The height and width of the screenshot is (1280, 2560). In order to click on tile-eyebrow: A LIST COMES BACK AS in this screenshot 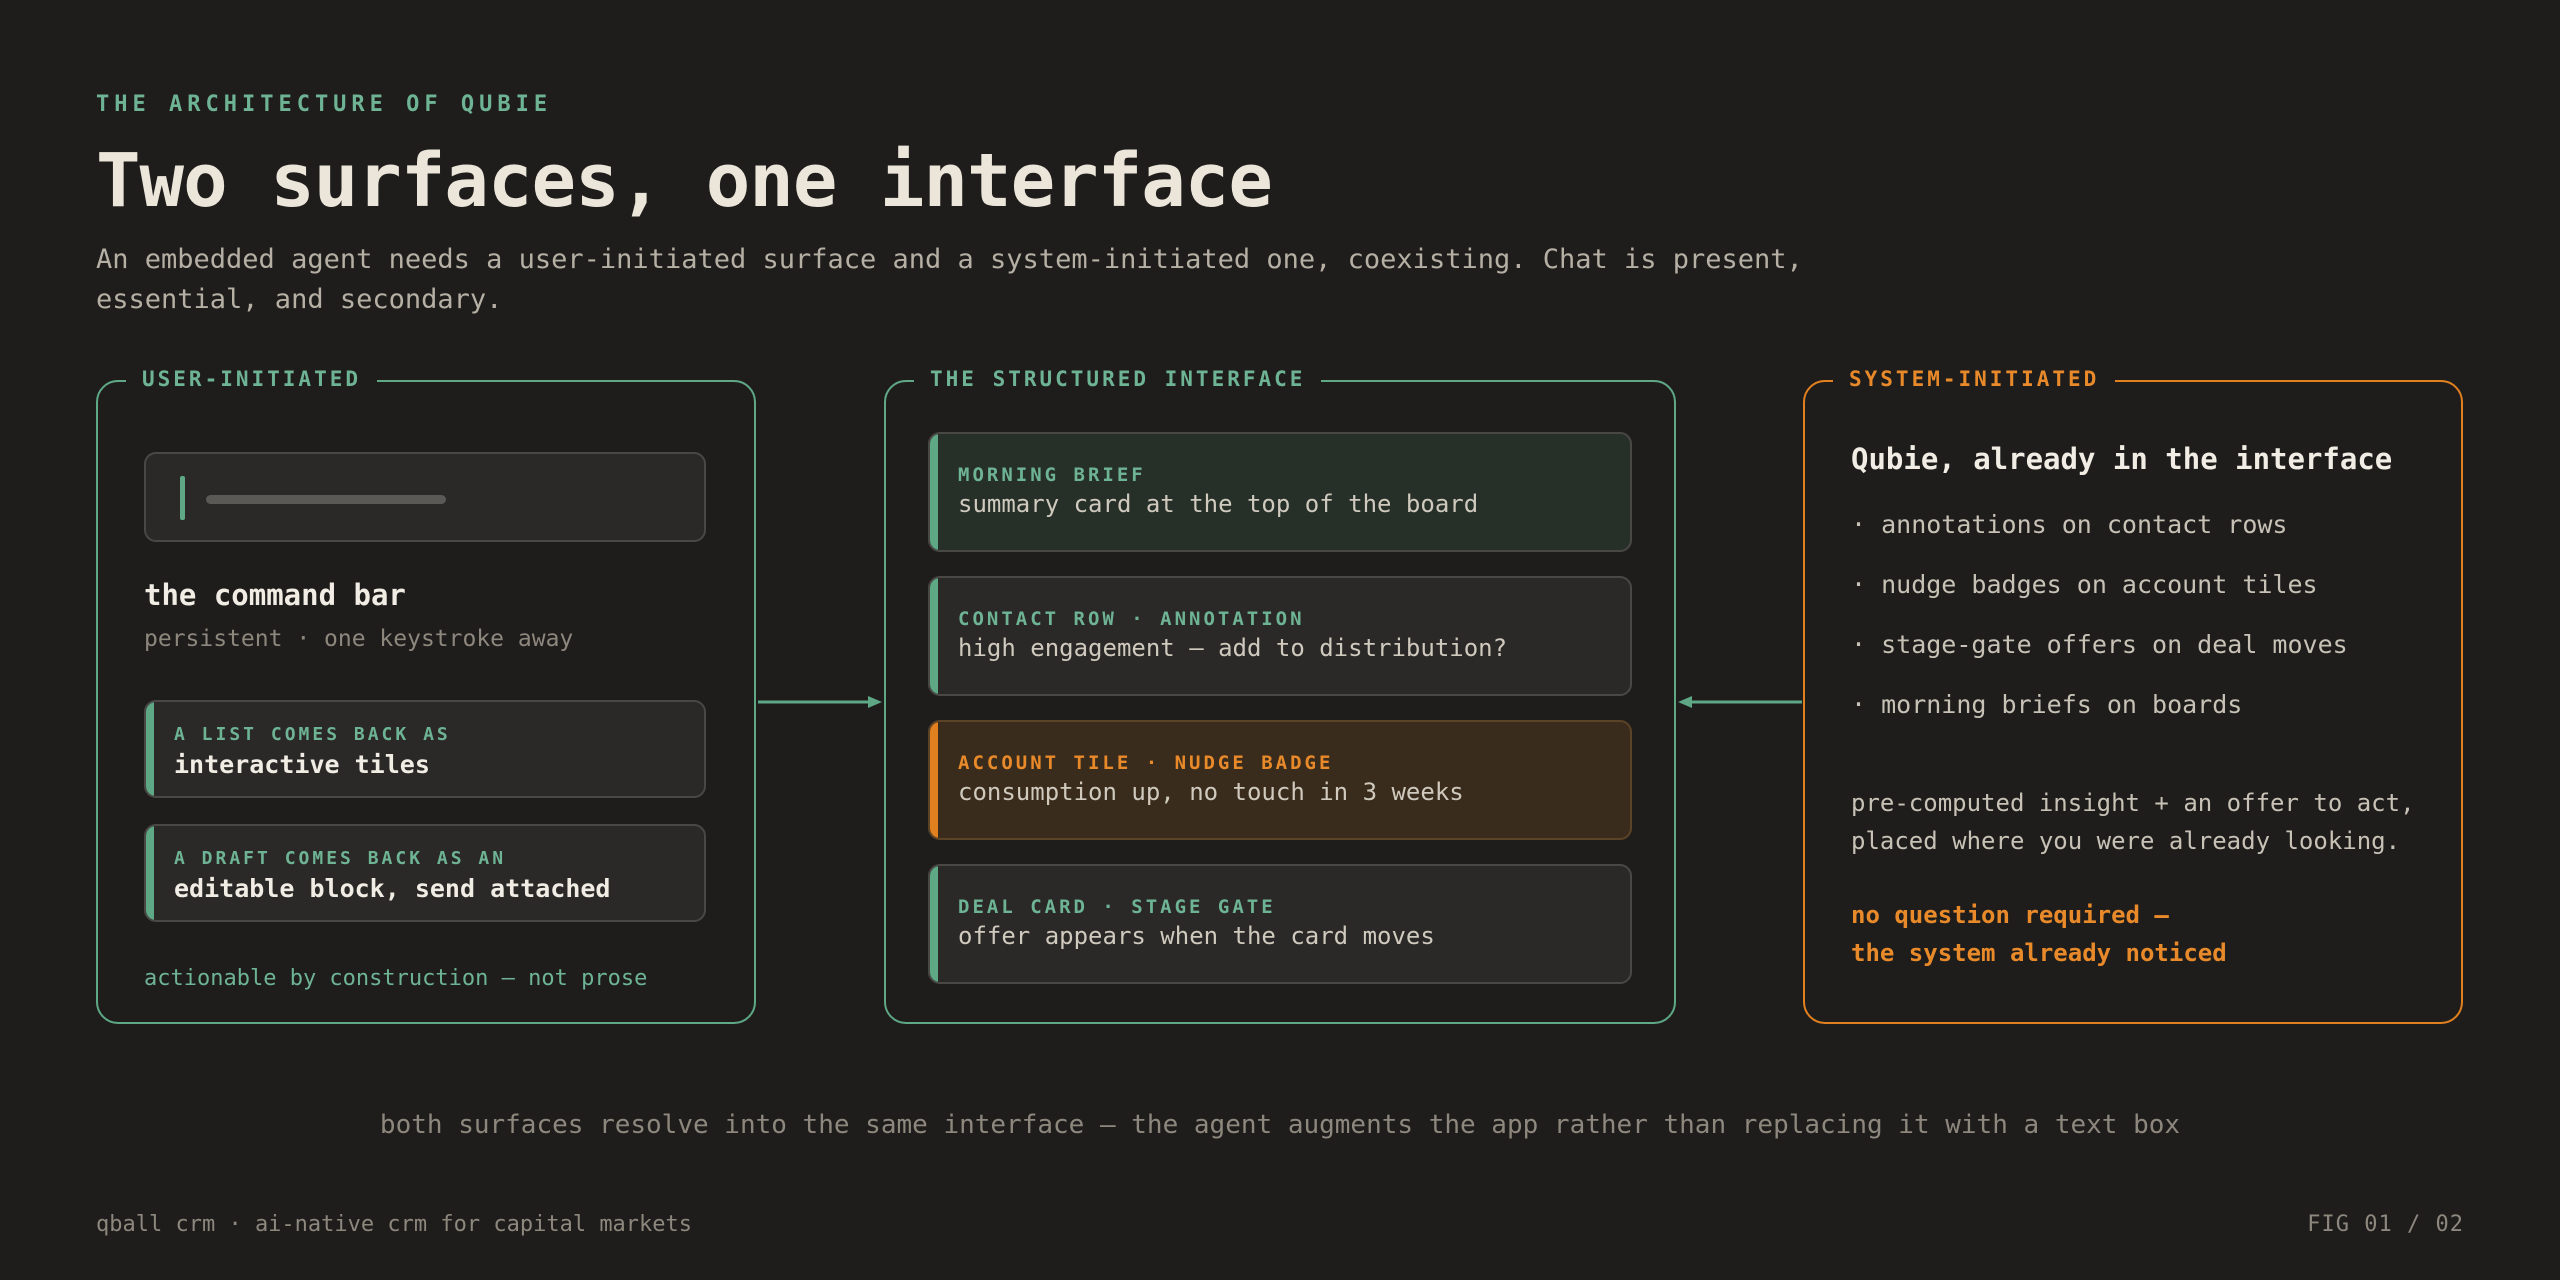, I will do `click(312, 734)`.